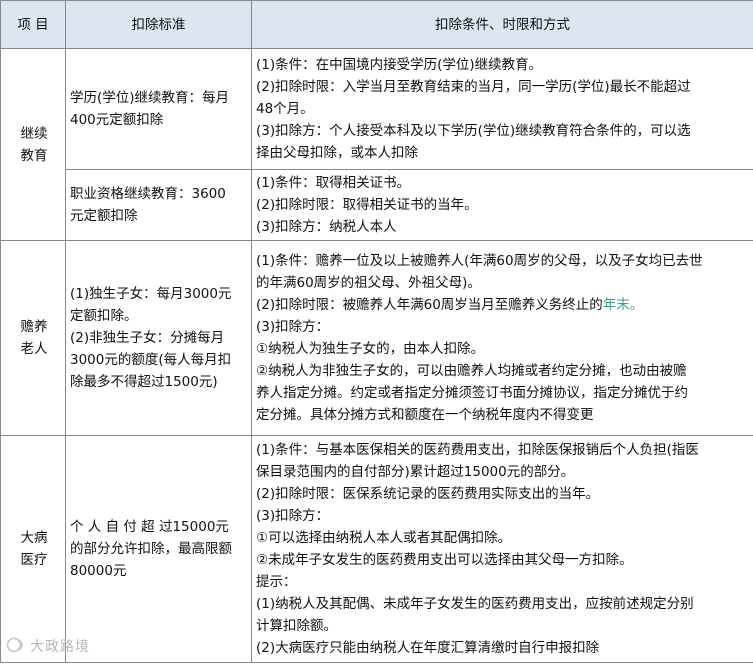  Describe the element at coordinates (14, 645) in the screenshot. I see `watermark-logo-icon` at that location.